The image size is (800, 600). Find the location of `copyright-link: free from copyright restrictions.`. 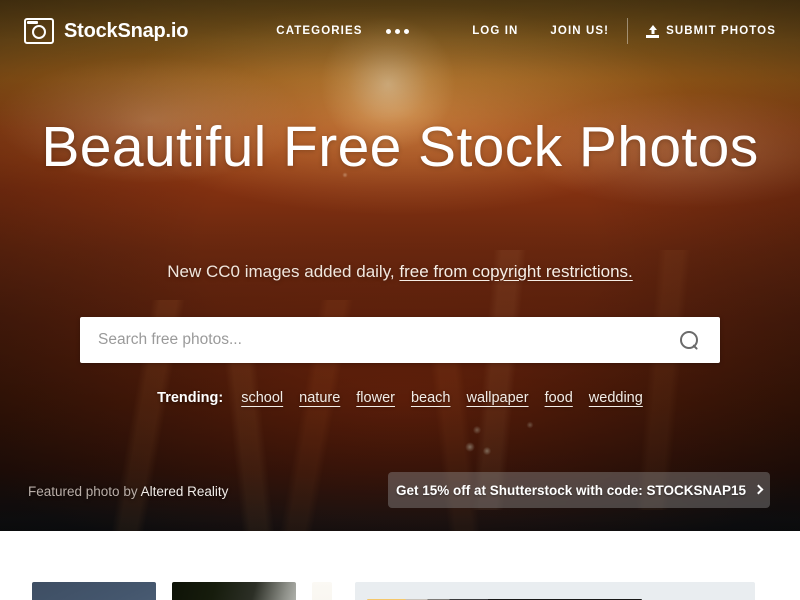

copyright-link: free from copyright restrictions. is located at coordinates (515, 271).